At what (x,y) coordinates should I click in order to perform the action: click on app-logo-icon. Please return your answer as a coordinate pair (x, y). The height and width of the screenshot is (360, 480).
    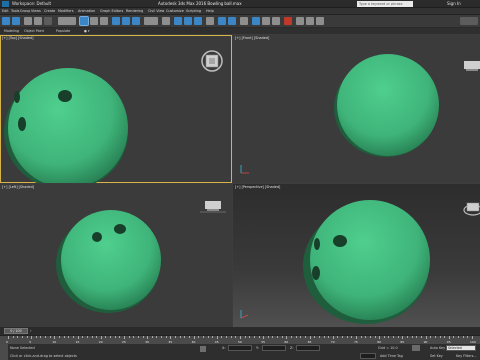
    Looking at the image, I should click on (5, 4).